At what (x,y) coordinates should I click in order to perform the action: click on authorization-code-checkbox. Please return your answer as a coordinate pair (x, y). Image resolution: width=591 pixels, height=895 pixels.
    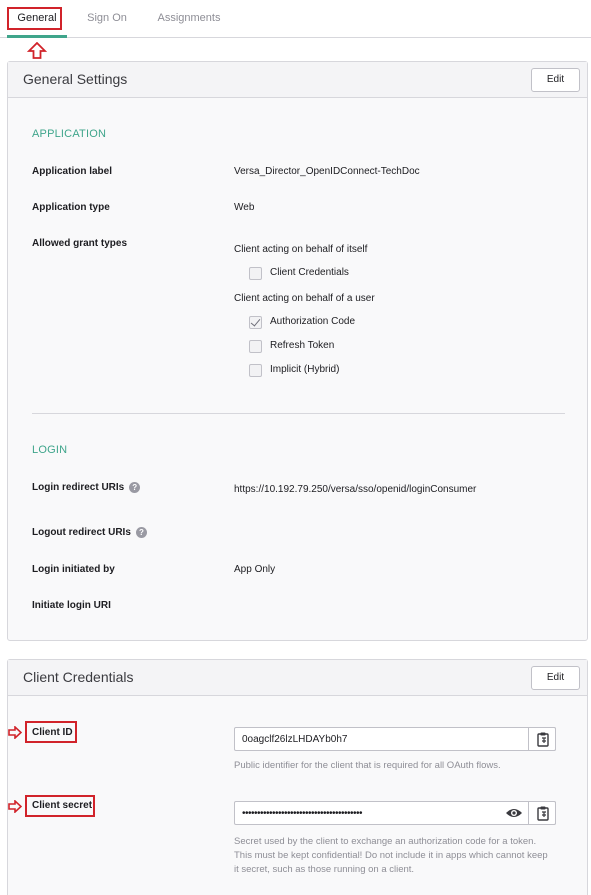
    Looking at the image, I should click on (255, 322).